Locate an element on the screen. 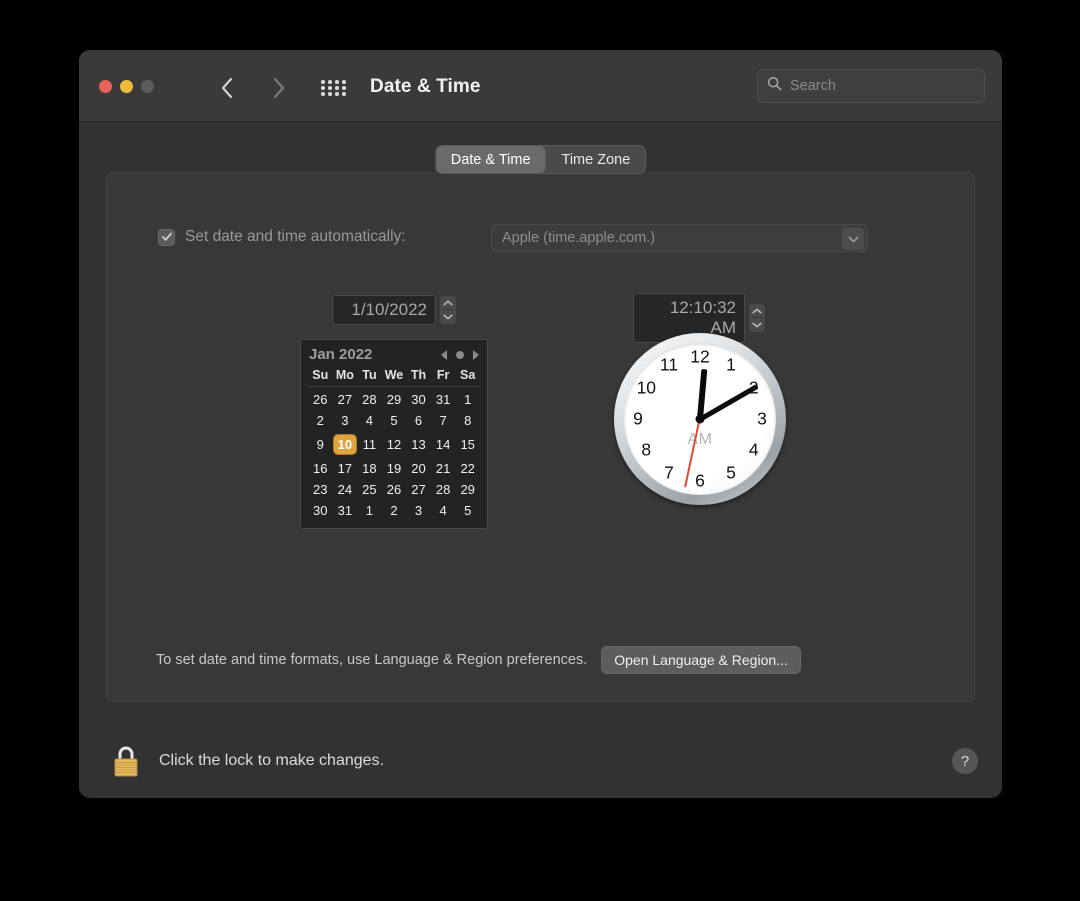  clock-numeral: 1 is located at coordinates (731, 364).